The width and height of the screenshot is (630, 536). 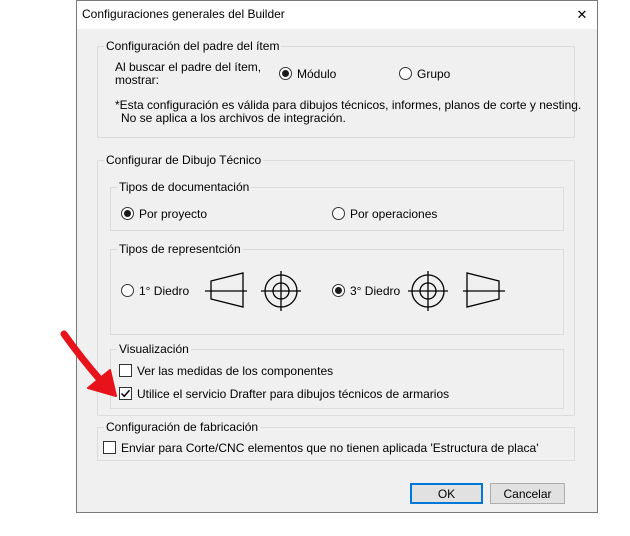 I want to click on radio-por-operaciones: Por operaciones, so click(x=392, y=214).